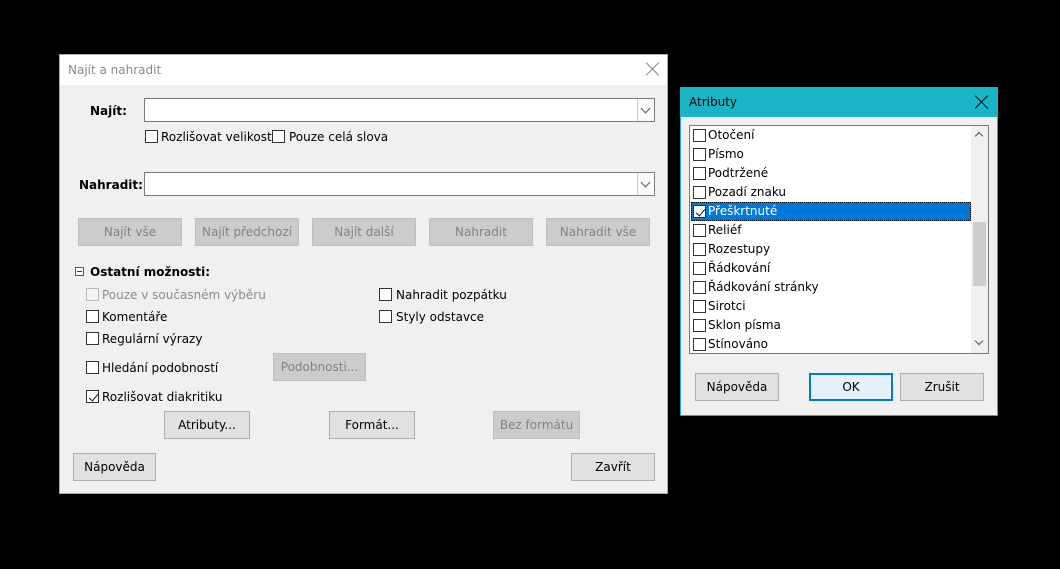 The height and width of the screenshot is (569, 1060). What do you see at coordinates (739, 268) in the screenshot?
I see `item-label: Řádkování` at bounding box center [739, 268].